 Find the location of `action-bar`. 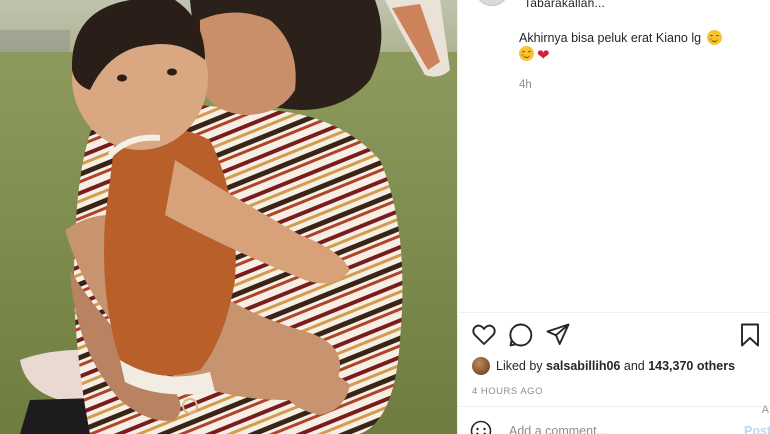

action-bar is located at coordinates (617, 335).